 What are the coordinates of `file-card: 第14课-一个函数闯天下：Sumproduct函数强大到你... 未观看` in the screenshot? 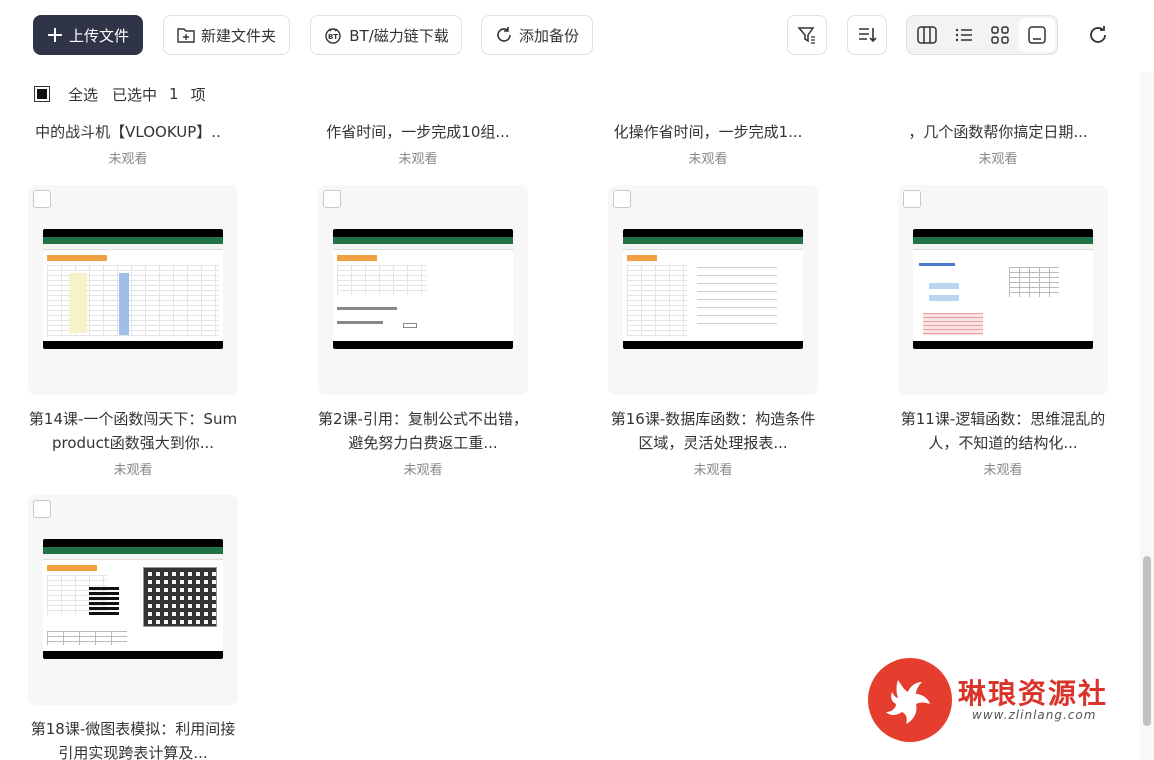 It's located at (133, 331).